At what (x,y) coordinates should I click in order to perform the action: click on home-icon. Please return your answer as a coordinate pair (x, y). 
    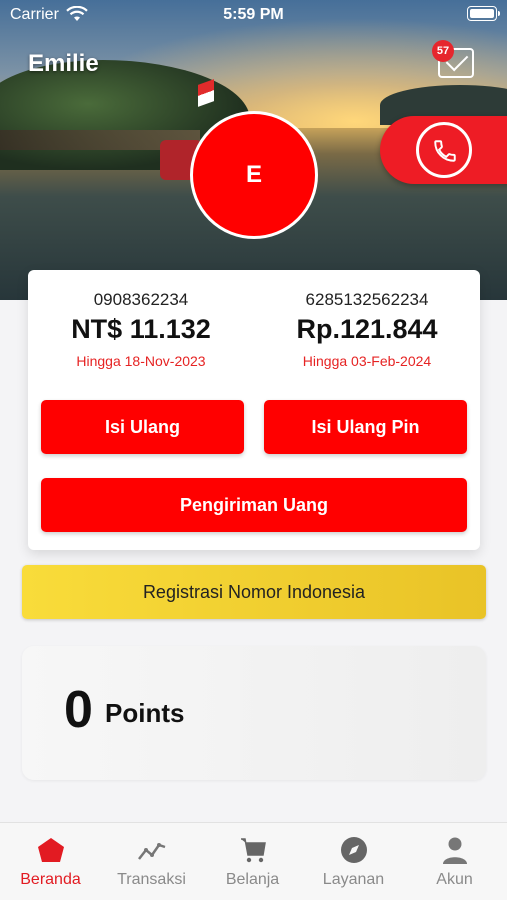
    Looking at the image, I should click on (51, 850).